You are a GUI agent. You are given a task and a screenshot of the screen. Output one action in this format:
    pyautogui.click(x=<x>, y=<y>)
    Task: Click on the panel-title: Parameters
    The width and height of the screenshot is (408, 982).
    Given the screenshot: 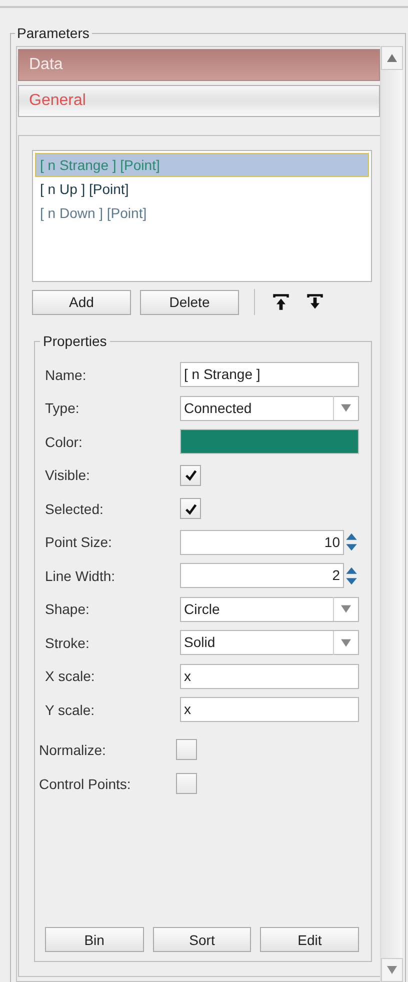 What is the action you would take?
    pyautogui.click(x=53, y=33)
    